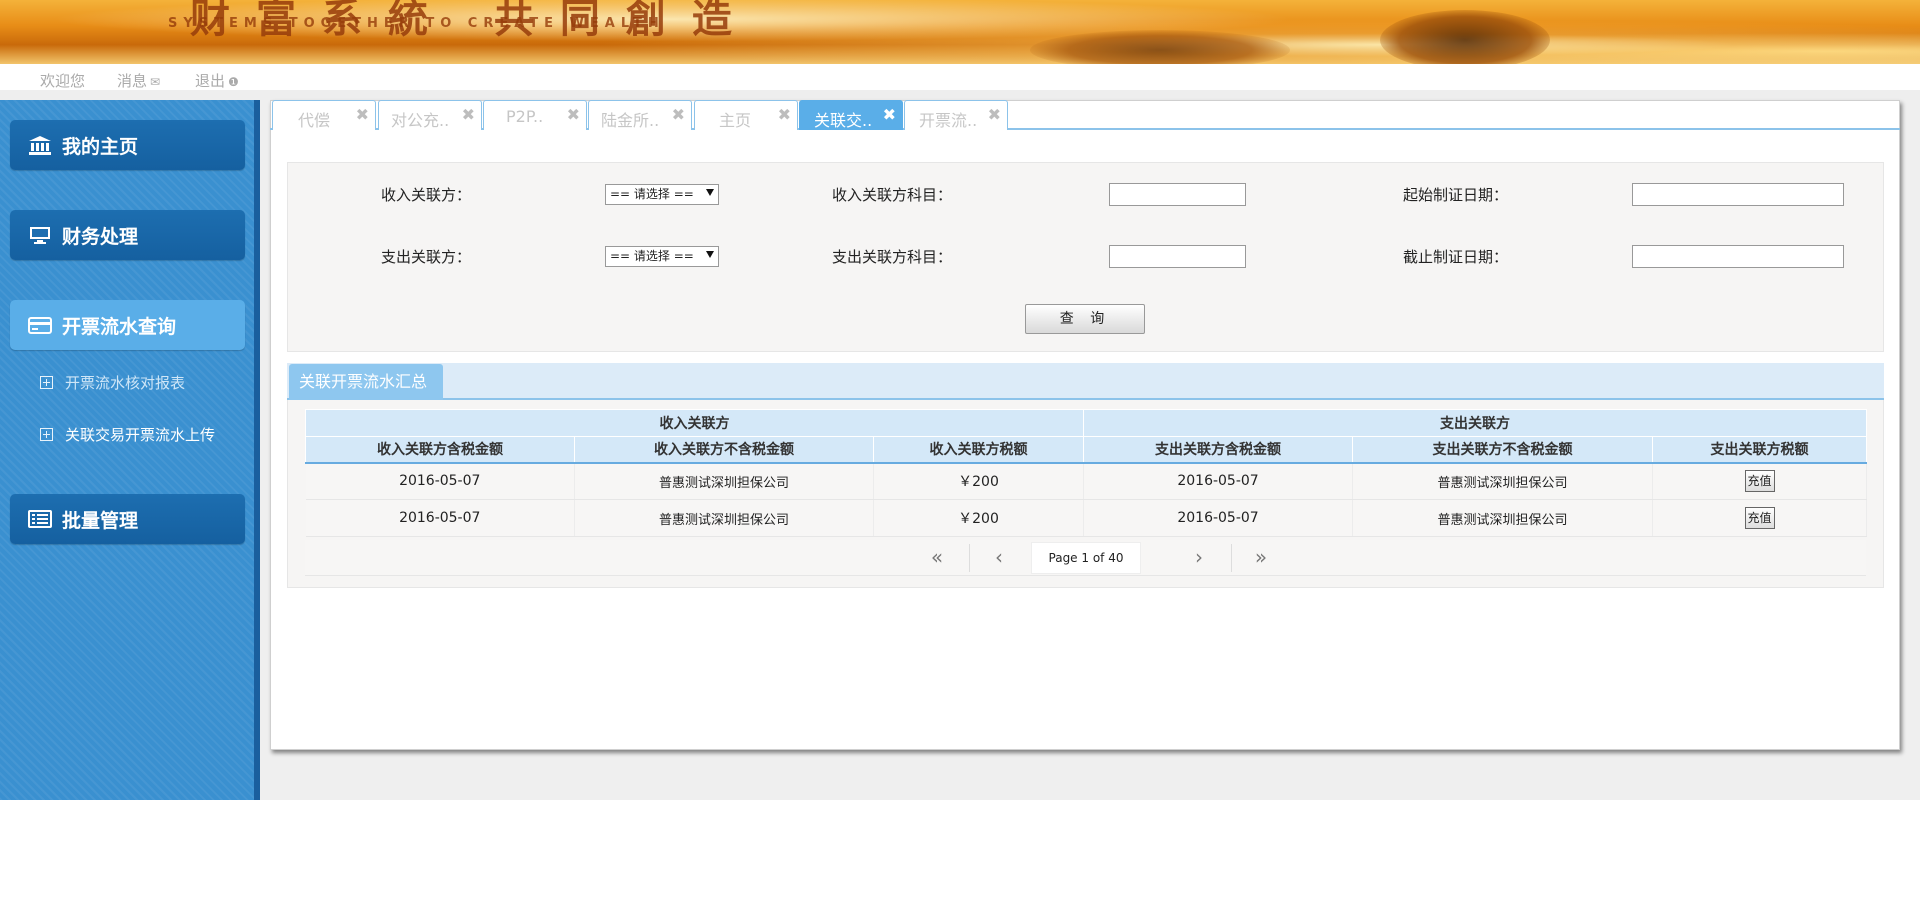 This screenshot has width=1920, height=923. Describe the element at coordinates (62, 80) in the screenshot. I see `welcome-link: 欢迎您` at that location.